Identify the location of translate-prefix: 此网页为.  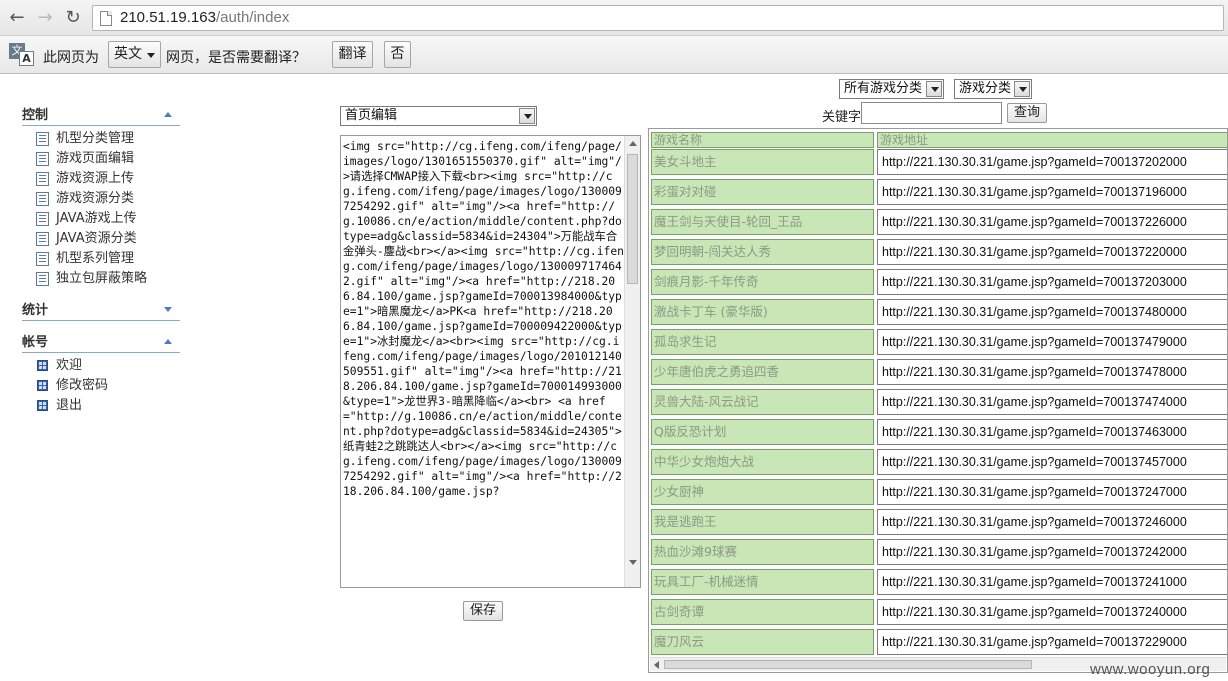
(71, 58).